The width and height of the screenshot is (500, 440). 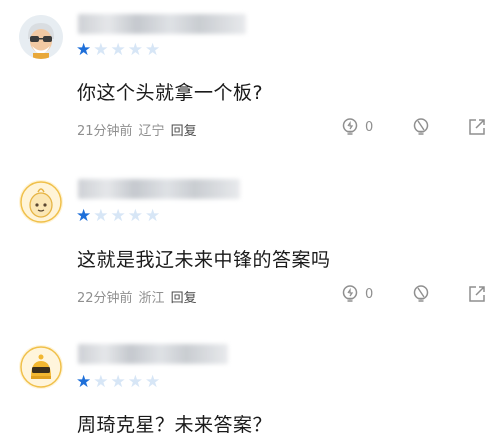 I want to click on comment-location: 浙江, so click(x=151, y=298).